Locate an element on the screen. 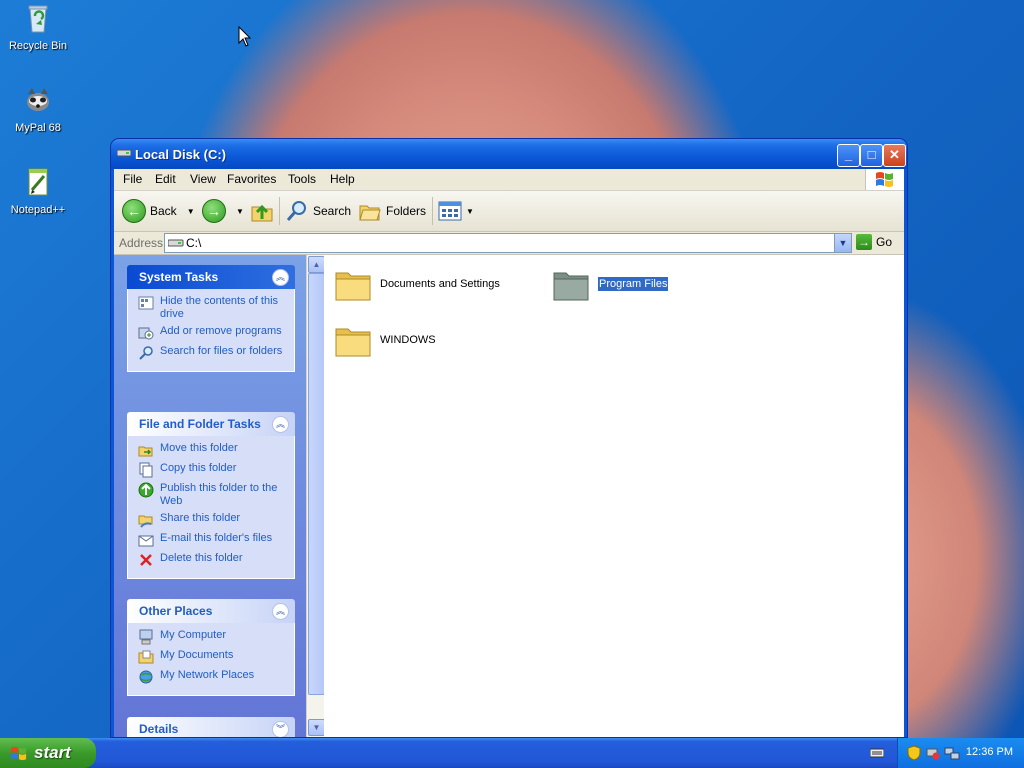 The width and height of the screenshot is (1024, 768). security-shield-icon is located at coordinates (914, 753).